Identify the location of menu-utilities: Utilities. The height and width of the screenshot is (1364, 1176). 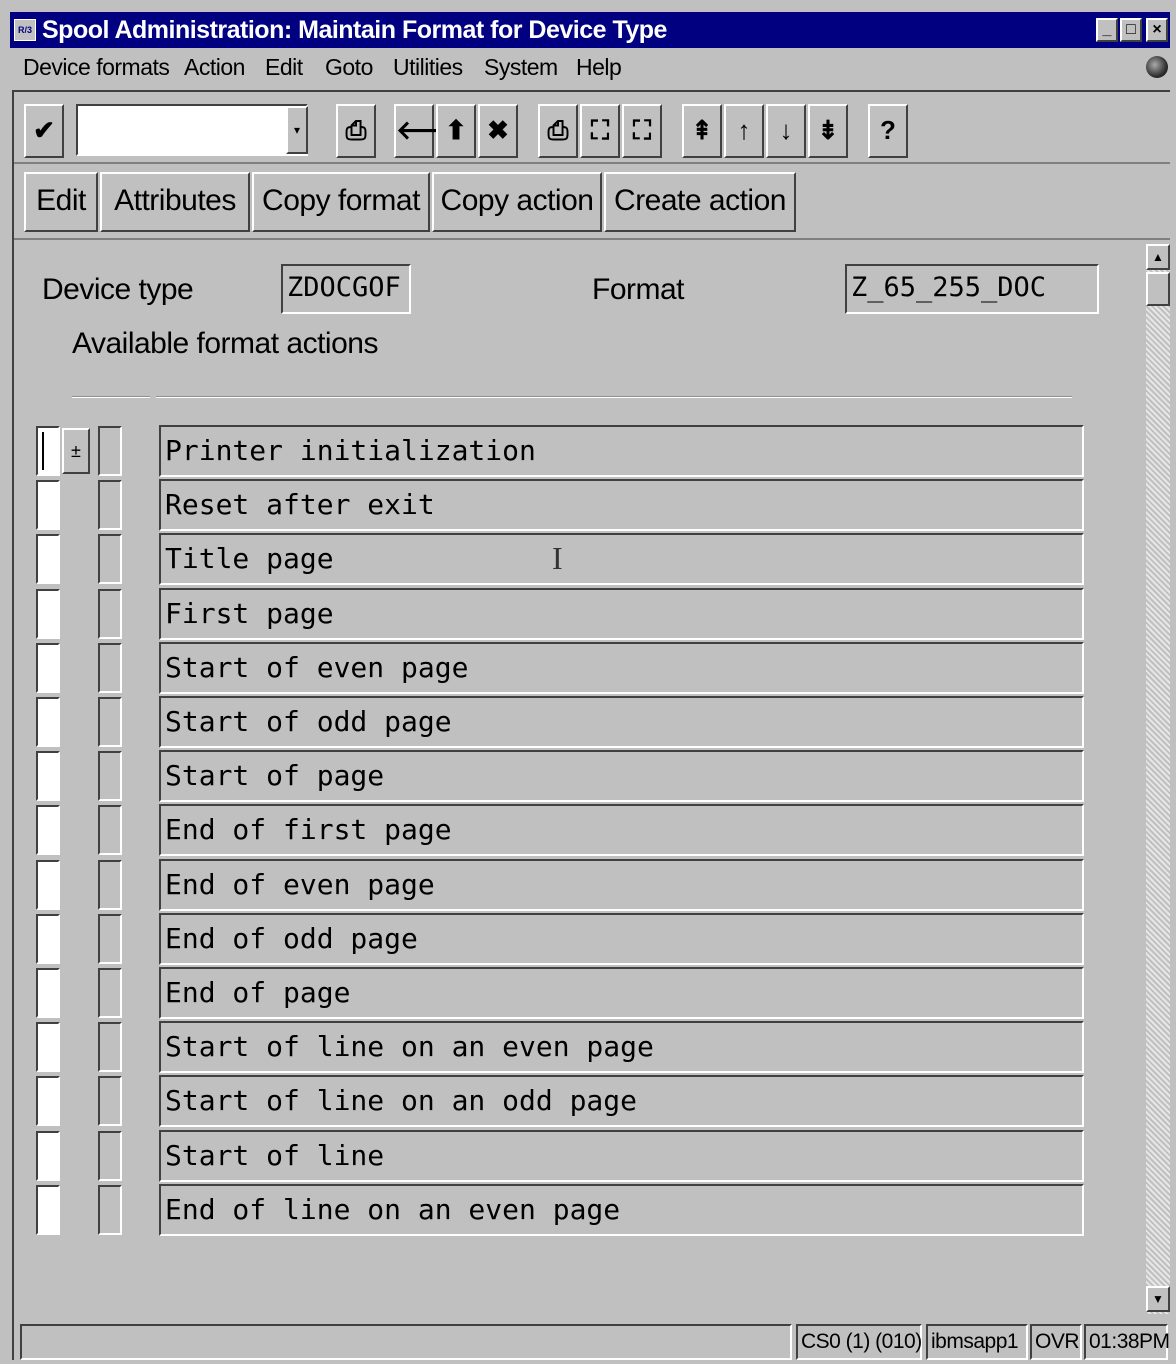
(428, 67).